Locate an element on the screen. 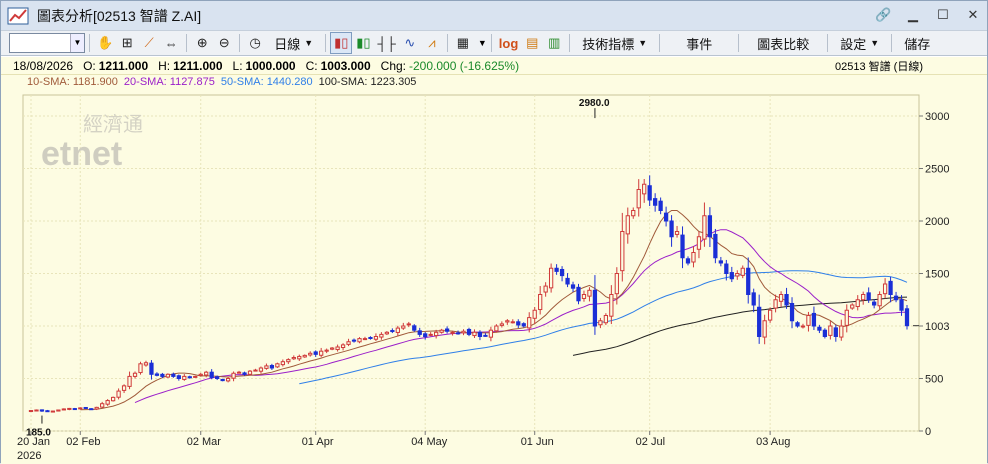 The height and width of the screenshot is (464, 988). settings-dropdown: 設定 ▼ is located at coordinates (859, 43).